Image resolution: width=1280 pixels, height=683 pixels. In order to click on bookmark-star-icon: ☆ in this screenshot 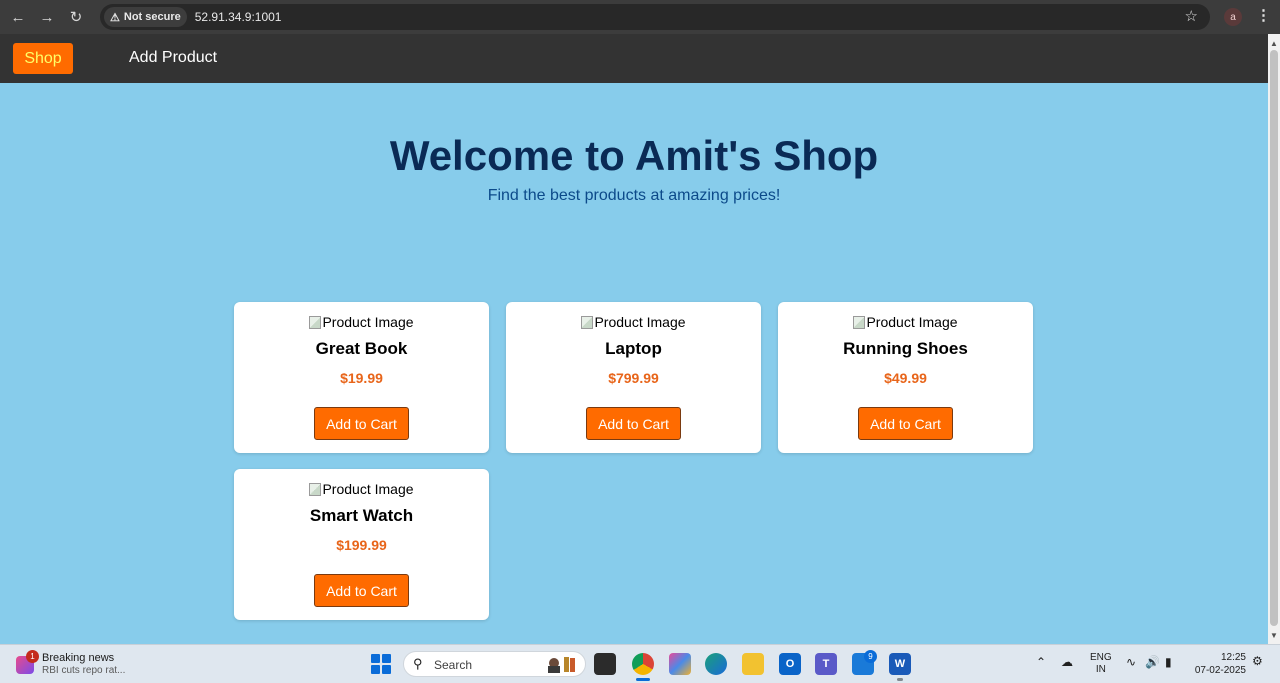, I will do `click(1191, 16)`.